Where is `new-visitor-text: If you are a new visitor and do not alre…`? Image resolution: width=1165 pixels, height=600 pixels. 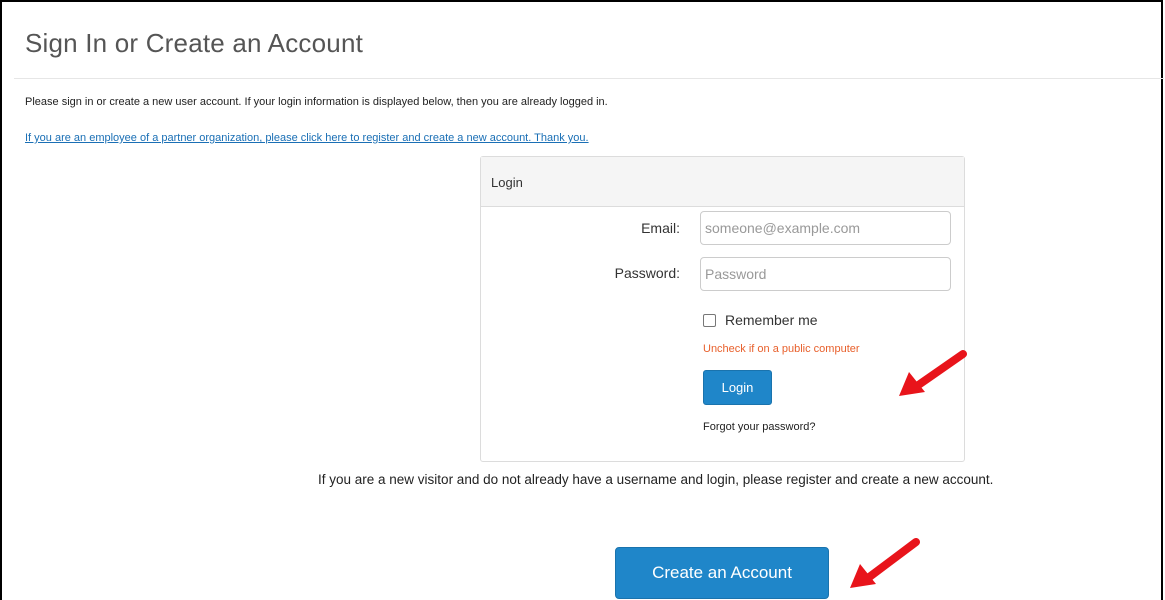 new-visitor-text: If you are a new visitor and do not alre… is located at coordinates (656, 479).